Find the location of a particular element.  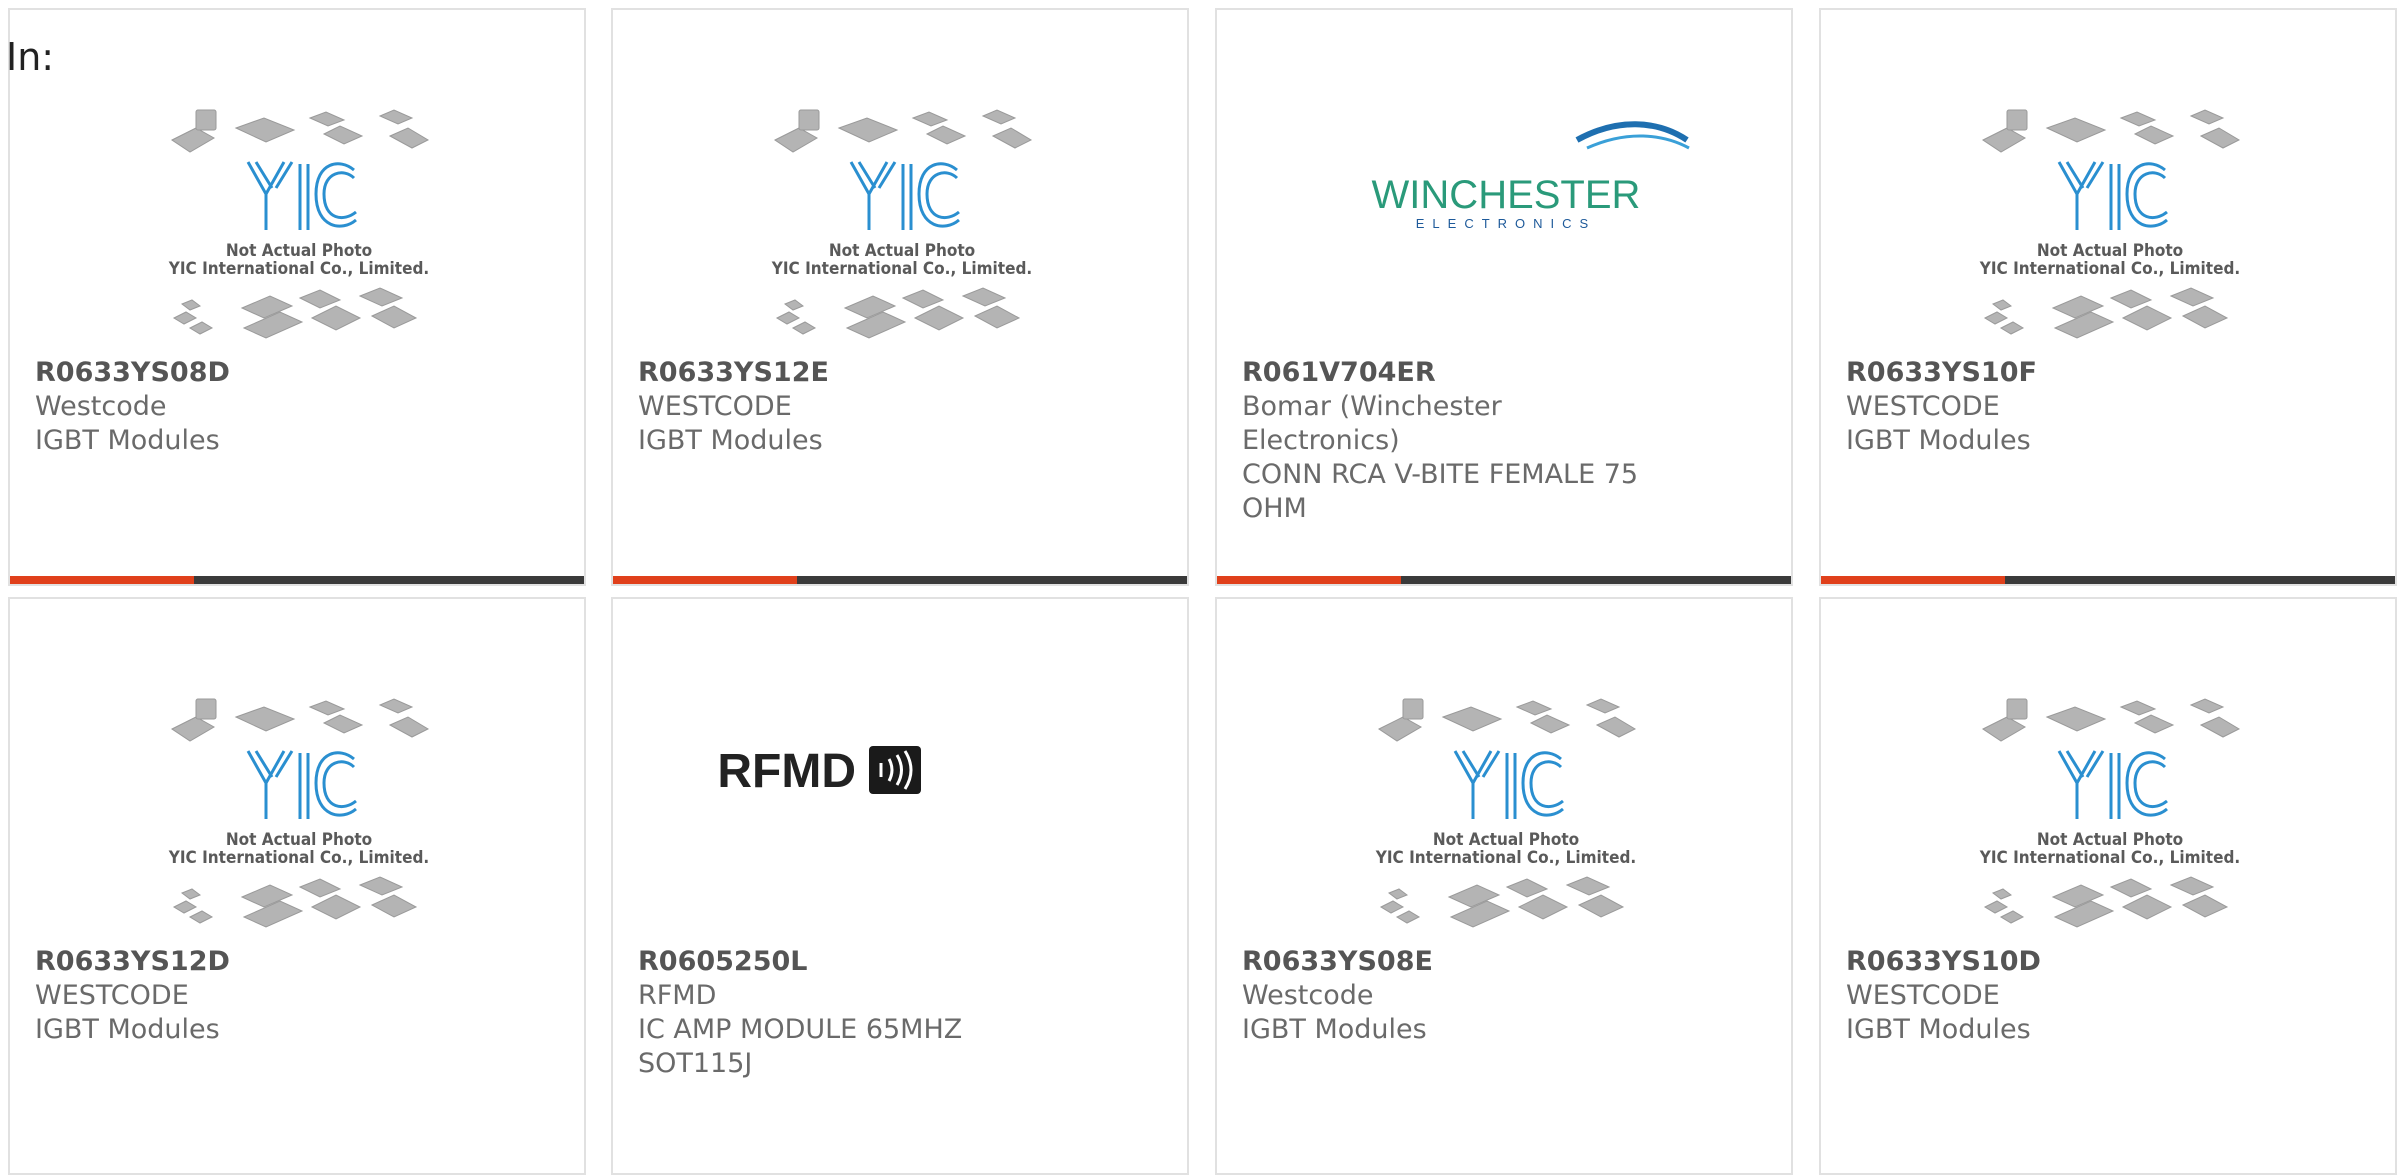

product-info: R0633YS10F WESTCODE IGBT Modules is located at coordinates (2056, 407).